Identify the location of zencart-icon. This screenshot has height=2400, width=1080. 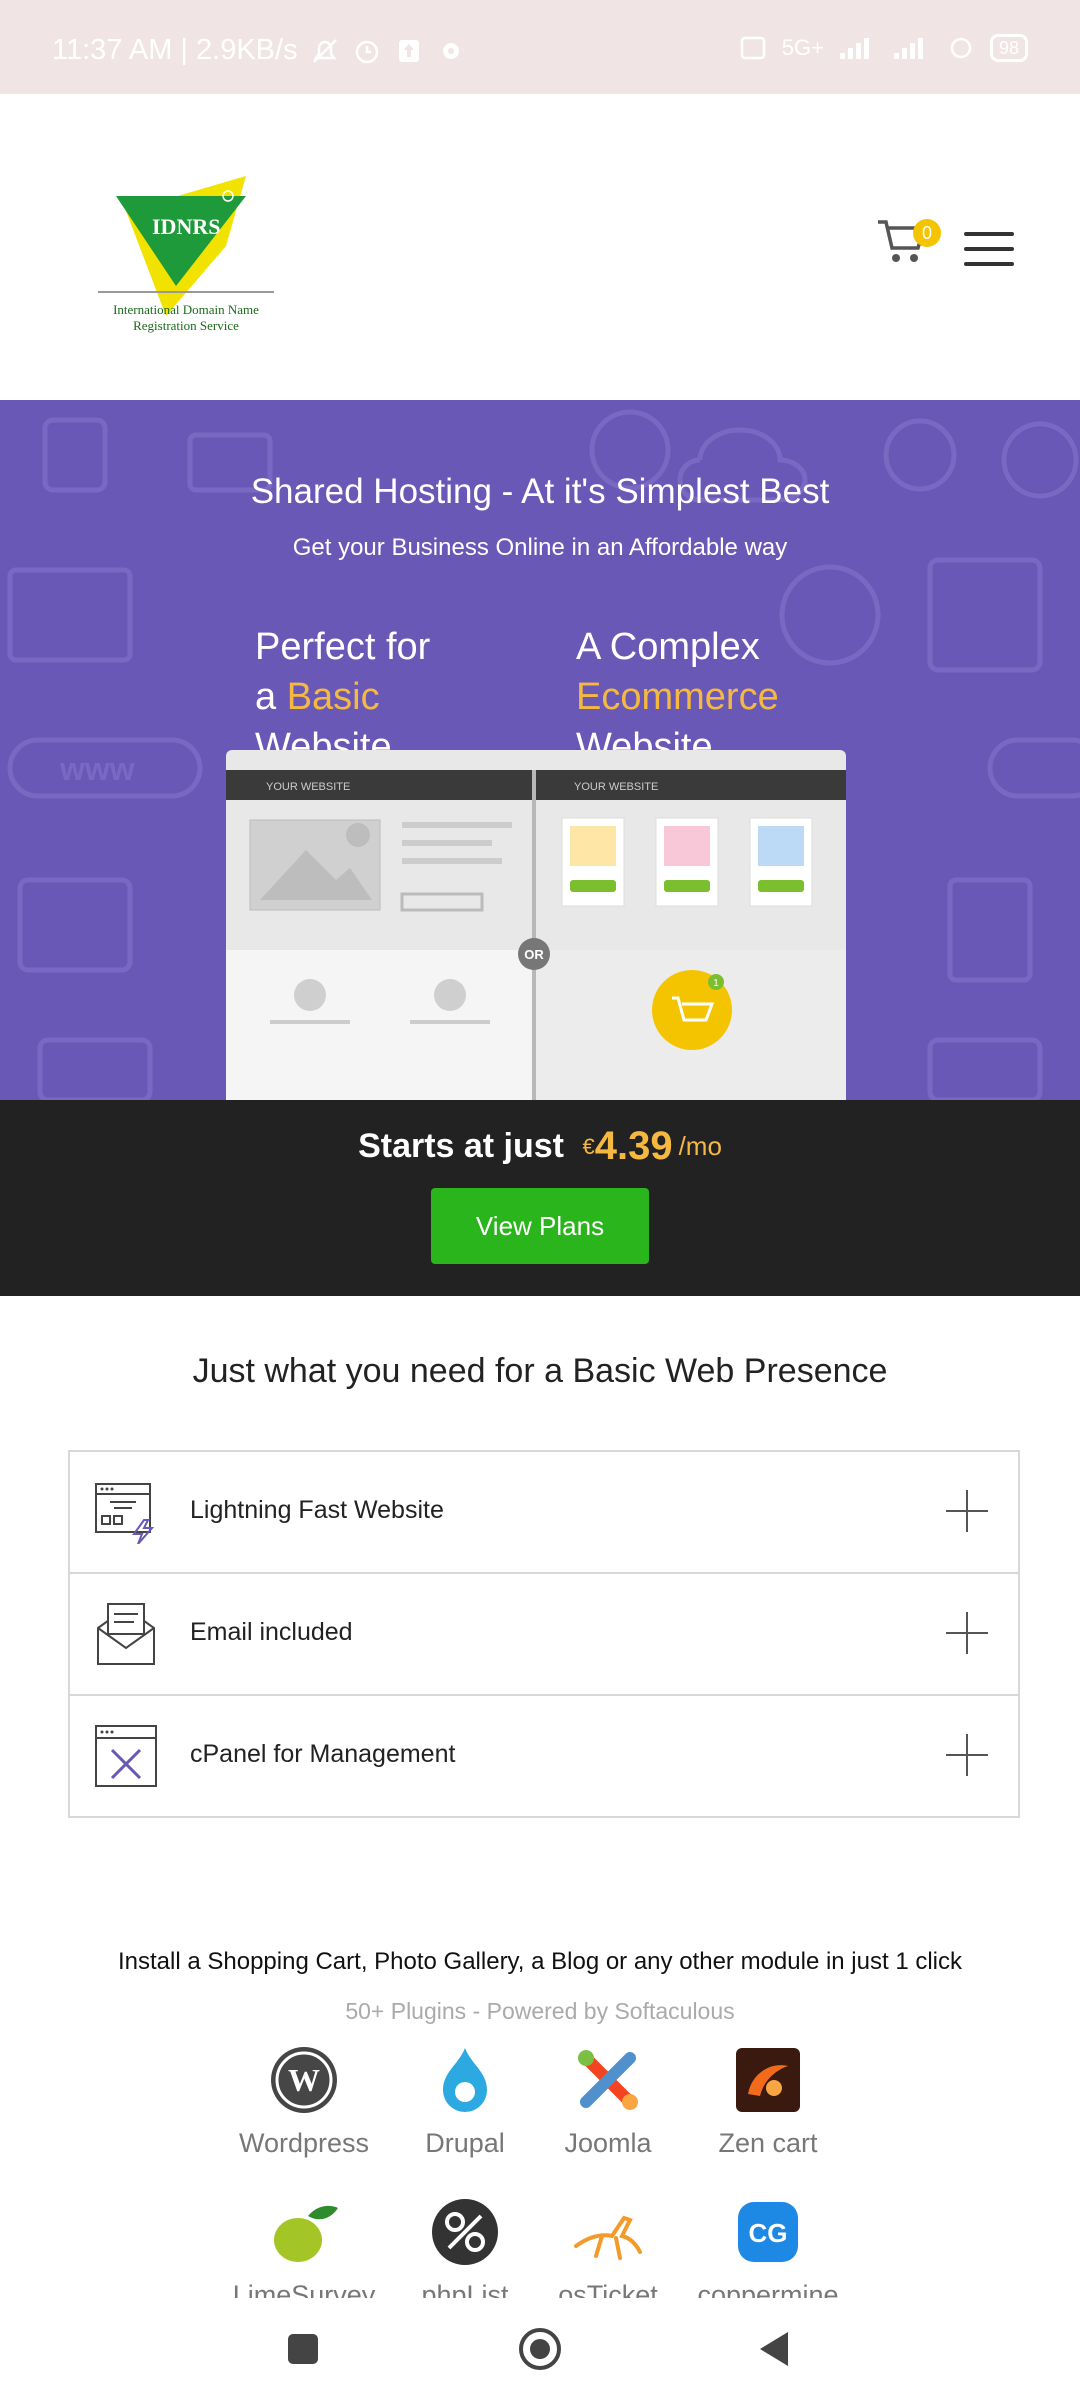
(768, 2080).